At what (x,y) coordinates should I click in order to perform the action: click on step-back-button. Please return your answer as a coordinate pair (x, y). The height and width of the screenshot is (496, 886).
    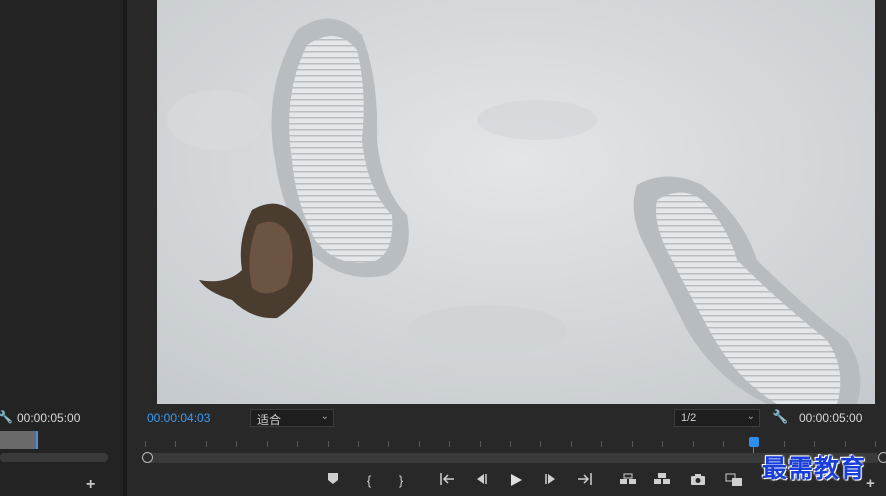
    Looking at the image, I should click on (481, 479).